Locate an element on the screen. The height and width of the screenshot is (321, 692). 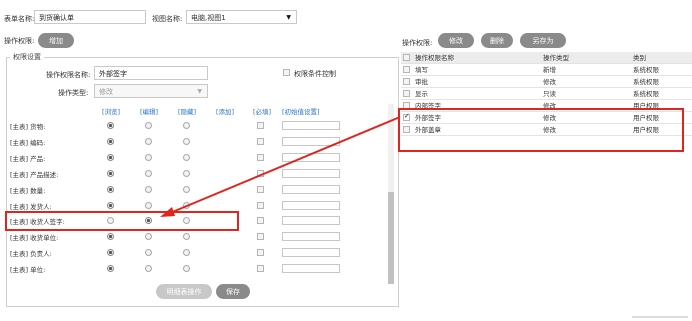
footer-divider is located at coordinates (660, 317).